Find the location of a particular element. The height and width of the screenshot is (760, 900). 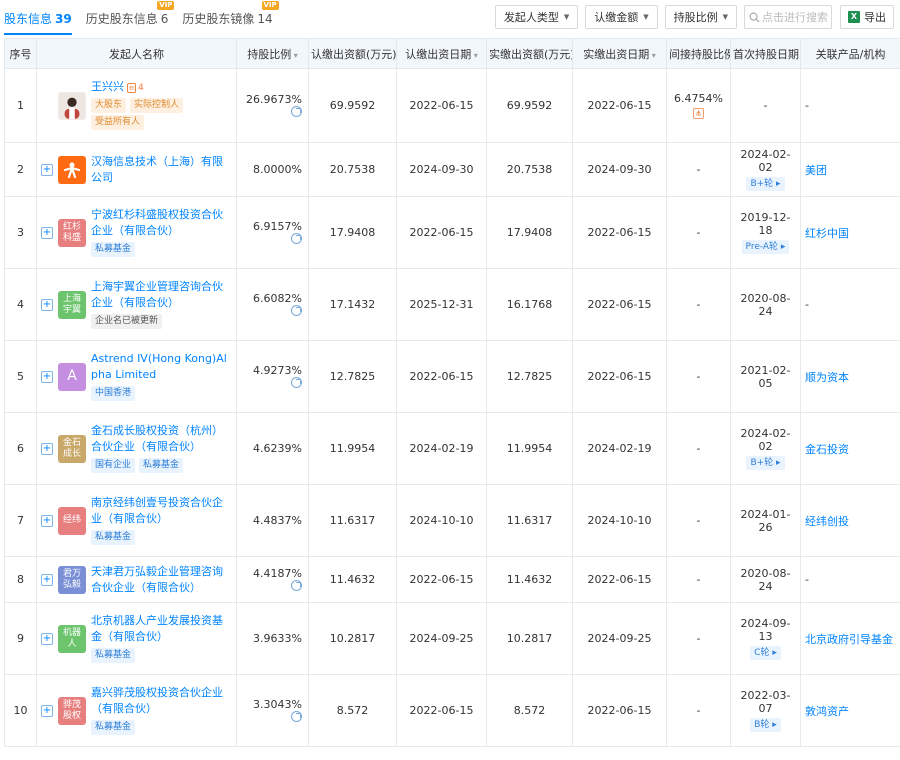

ratio-cell: 4.4837% is located at coordinates (272, 520).